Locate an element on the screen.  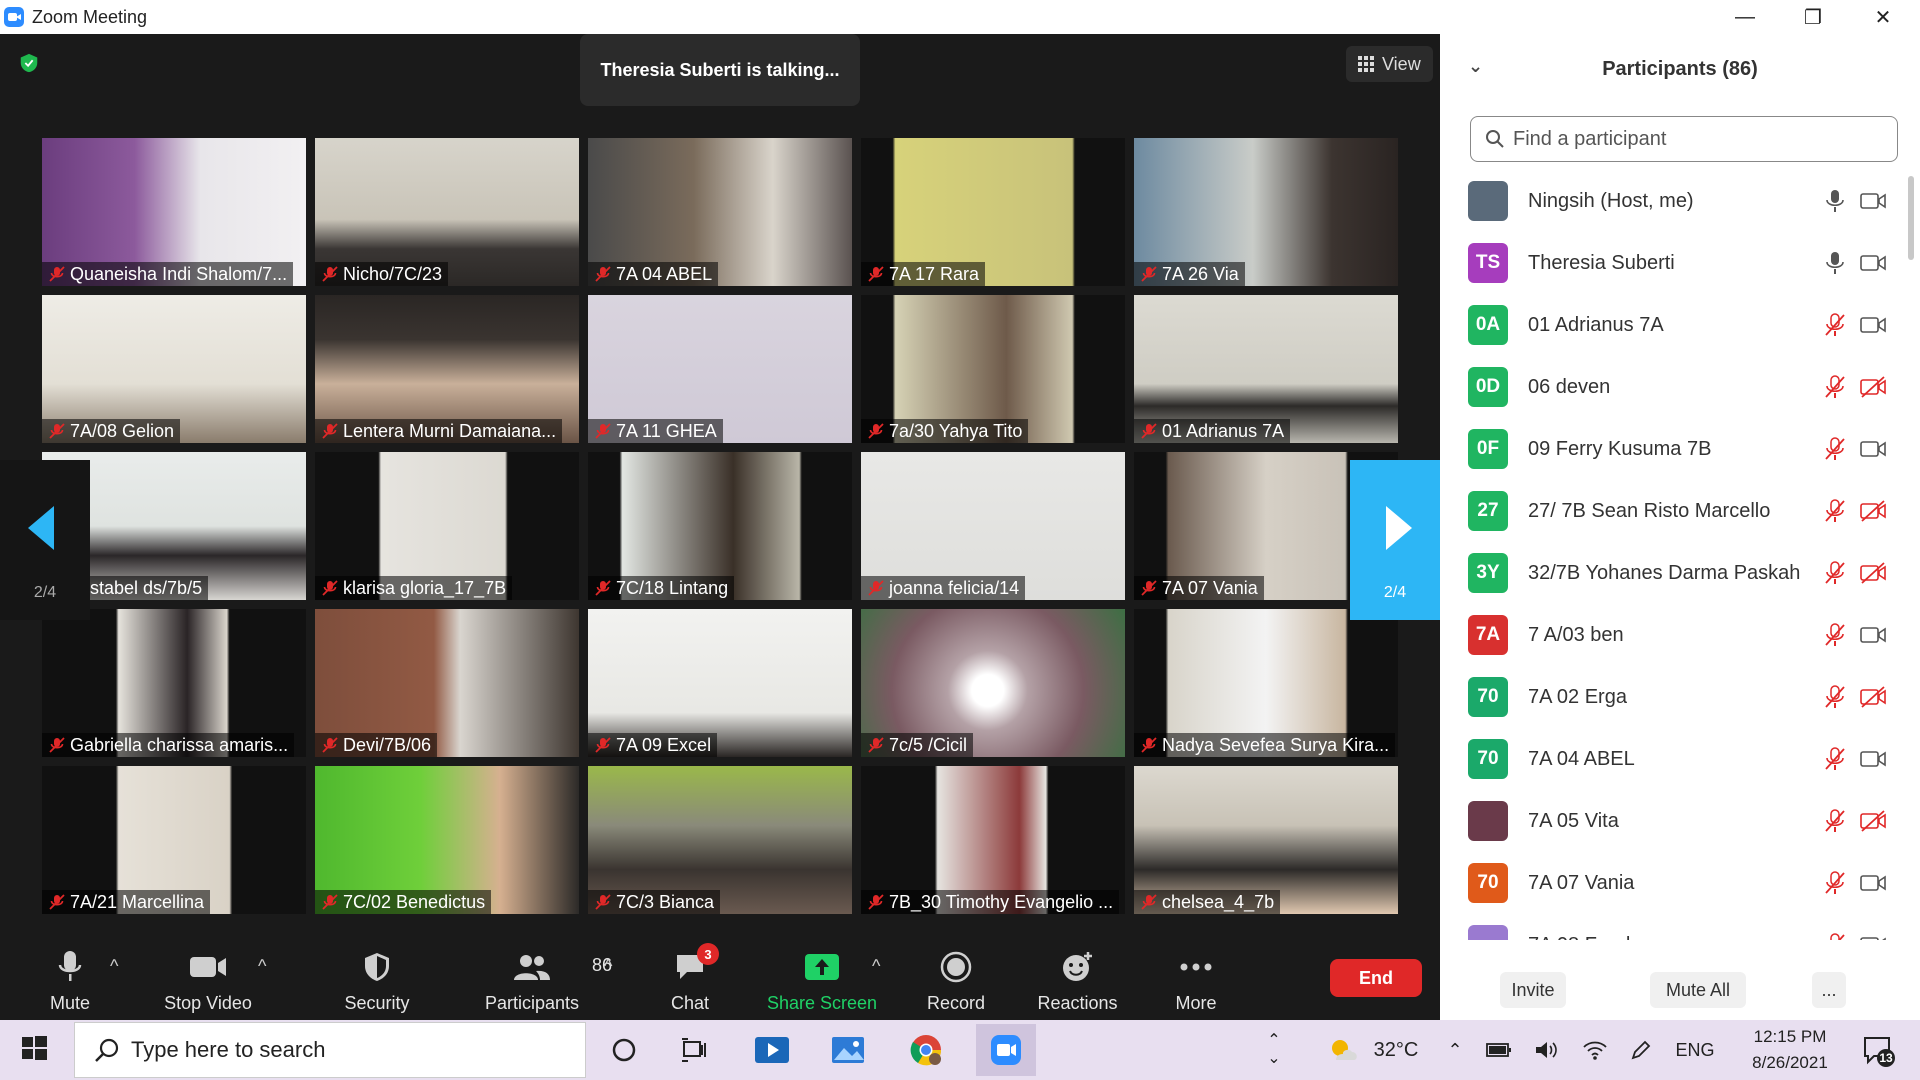
taskbar-scroll-arrows: ⌃ ⌄ is located at coordinates (1274, 1050).